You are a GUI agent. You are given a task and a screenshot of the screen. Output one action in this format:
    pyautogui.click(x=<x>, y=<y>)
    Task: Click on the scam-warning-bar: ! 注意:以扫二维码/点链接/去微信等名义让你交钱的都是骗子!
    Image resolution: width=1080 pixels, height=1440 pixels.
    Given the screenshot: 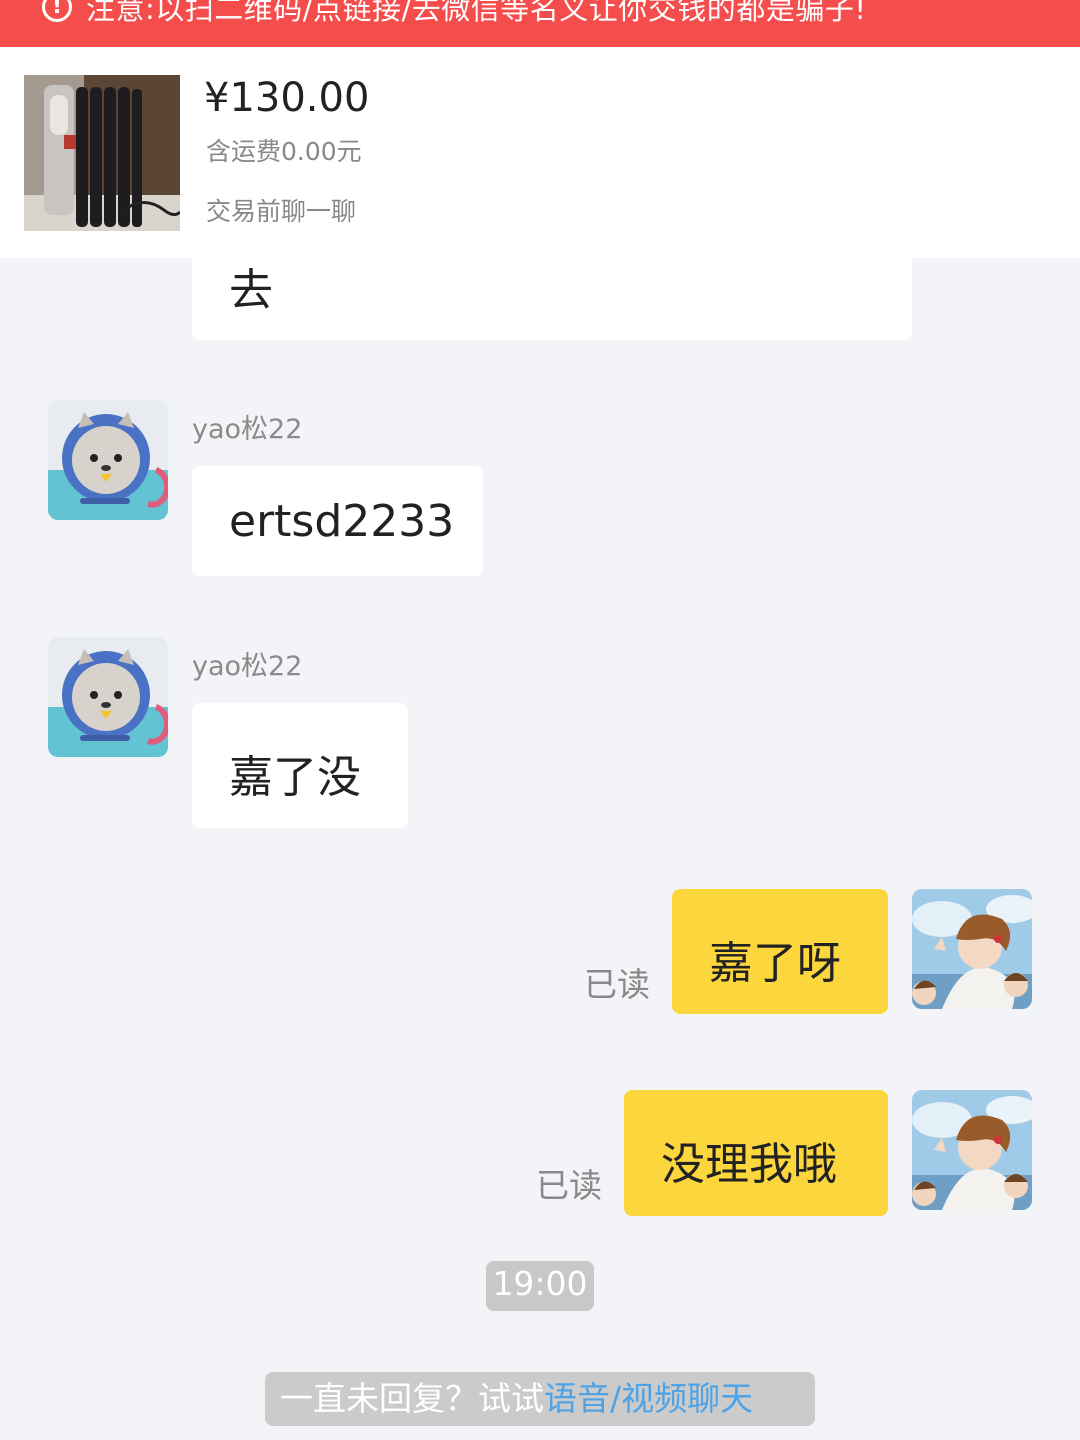 What is the action you would take?
    pyautogui.click(x=540, y=23)
    